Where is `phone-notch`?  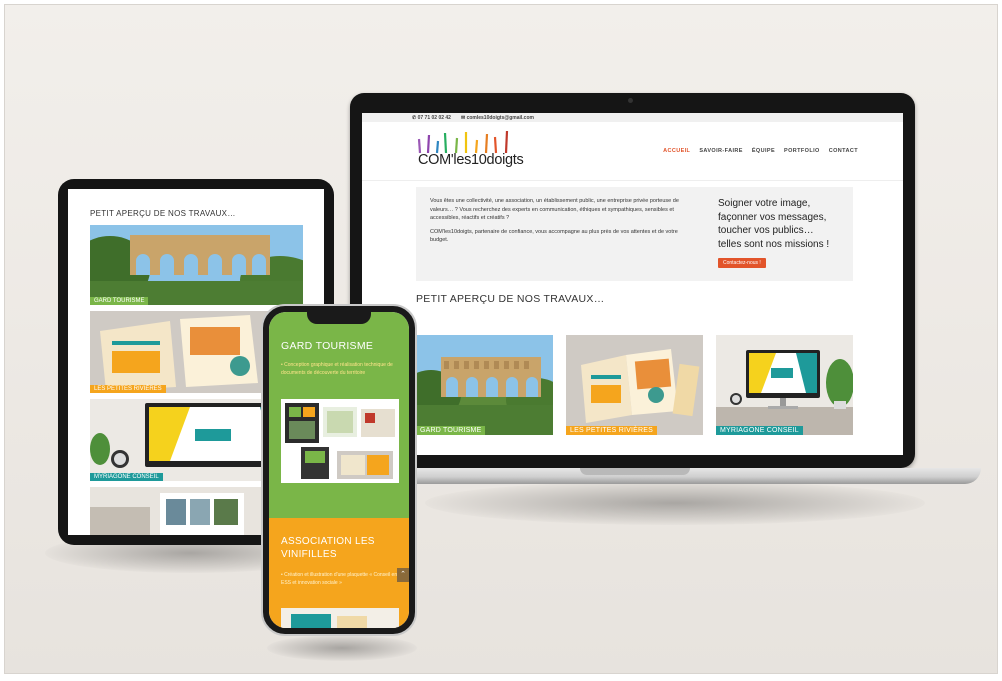
phone-notch is located at coordinates (339, 318).